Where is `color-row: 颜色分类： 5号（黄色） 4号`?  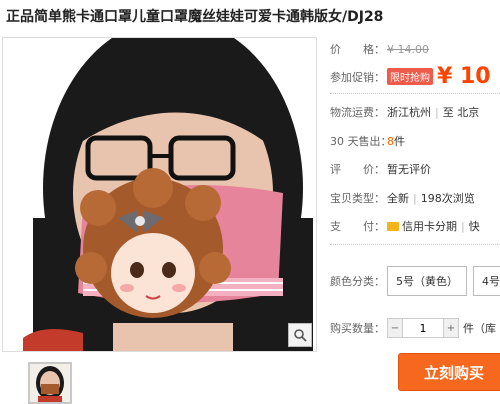 color-row: 颜色分类： 5号（黄色） 4号 is located at coordinates (415, 281).